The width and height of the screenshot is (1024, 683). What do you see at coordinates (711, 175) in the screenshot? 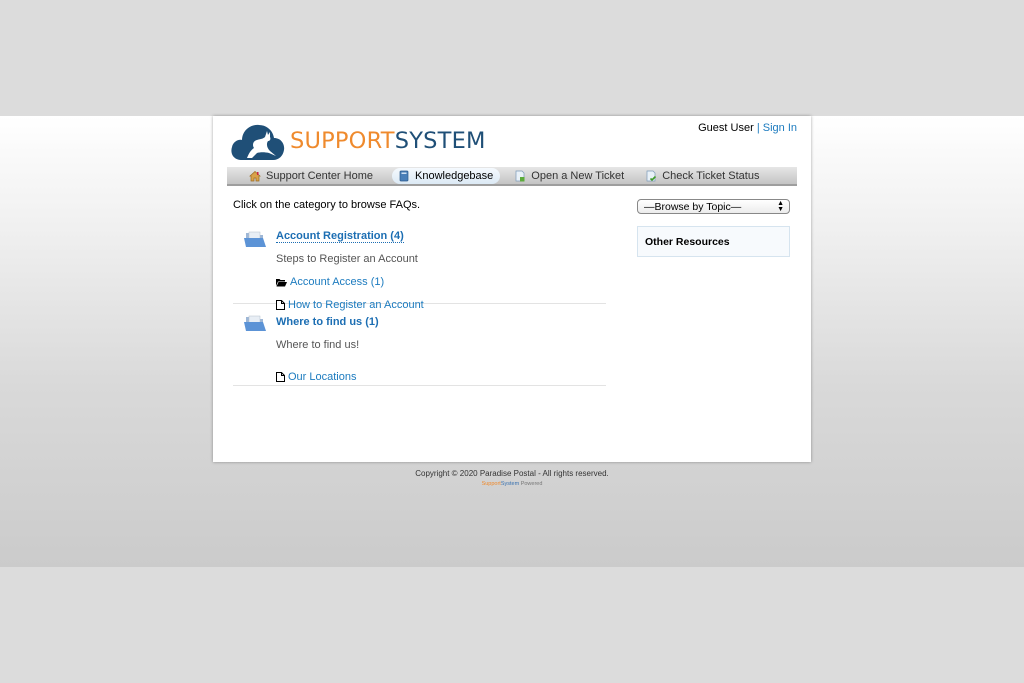
I see `nav-label: Check Ticket Status` at bounding box center [711, 175].